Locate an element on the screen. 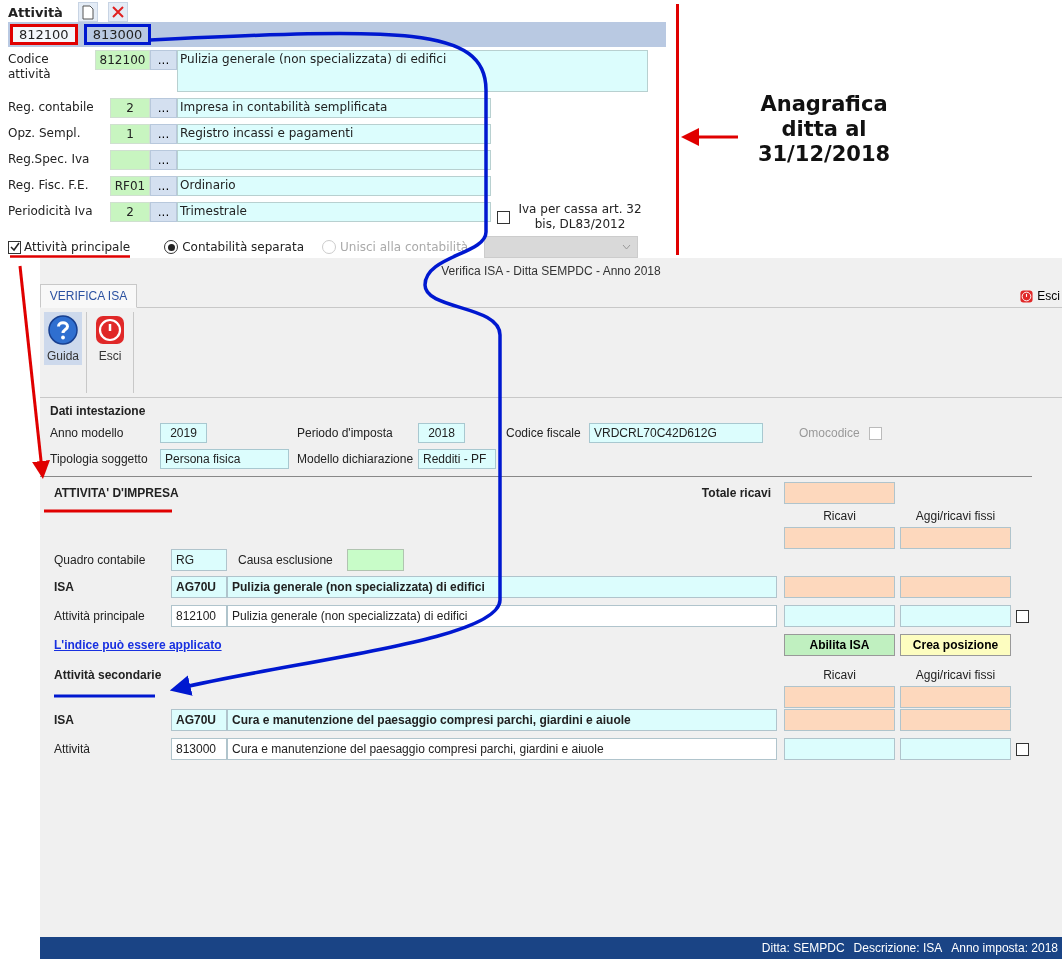 The image size is (1062, 959). field-label: Anno modello is located at coordinates (87, 433).